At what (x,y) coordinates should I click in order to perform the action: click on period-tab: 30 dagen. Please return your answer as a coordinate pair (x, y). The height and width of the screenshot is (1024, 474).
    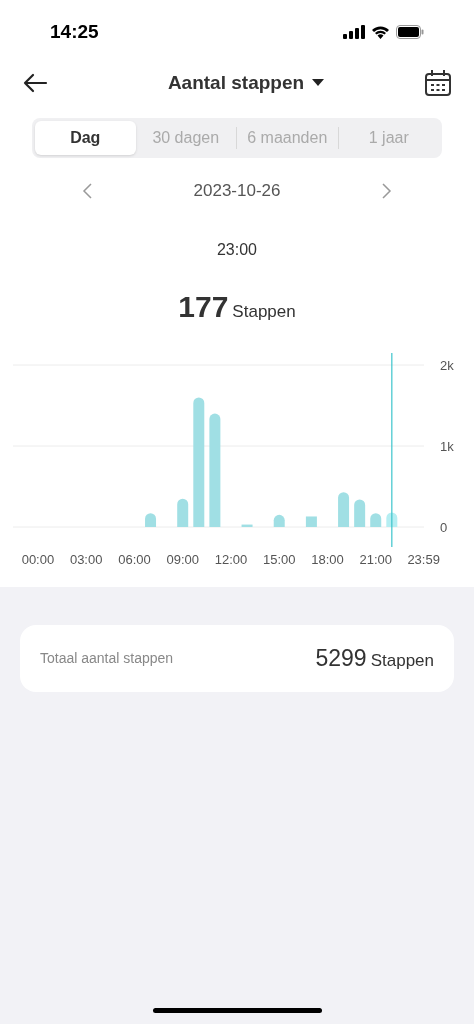
    Looking at the image, I should click on (185, 138).